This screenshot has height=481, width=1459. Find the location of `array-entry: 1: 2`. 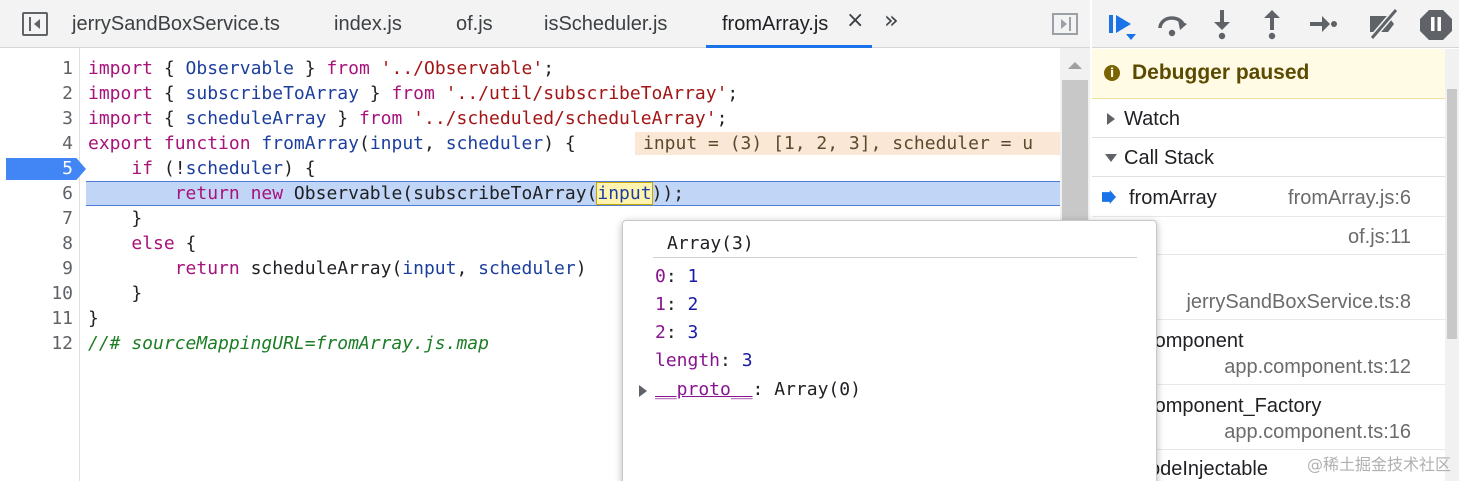

array-entry: 1: 2 is located at coordinates (676, 305).